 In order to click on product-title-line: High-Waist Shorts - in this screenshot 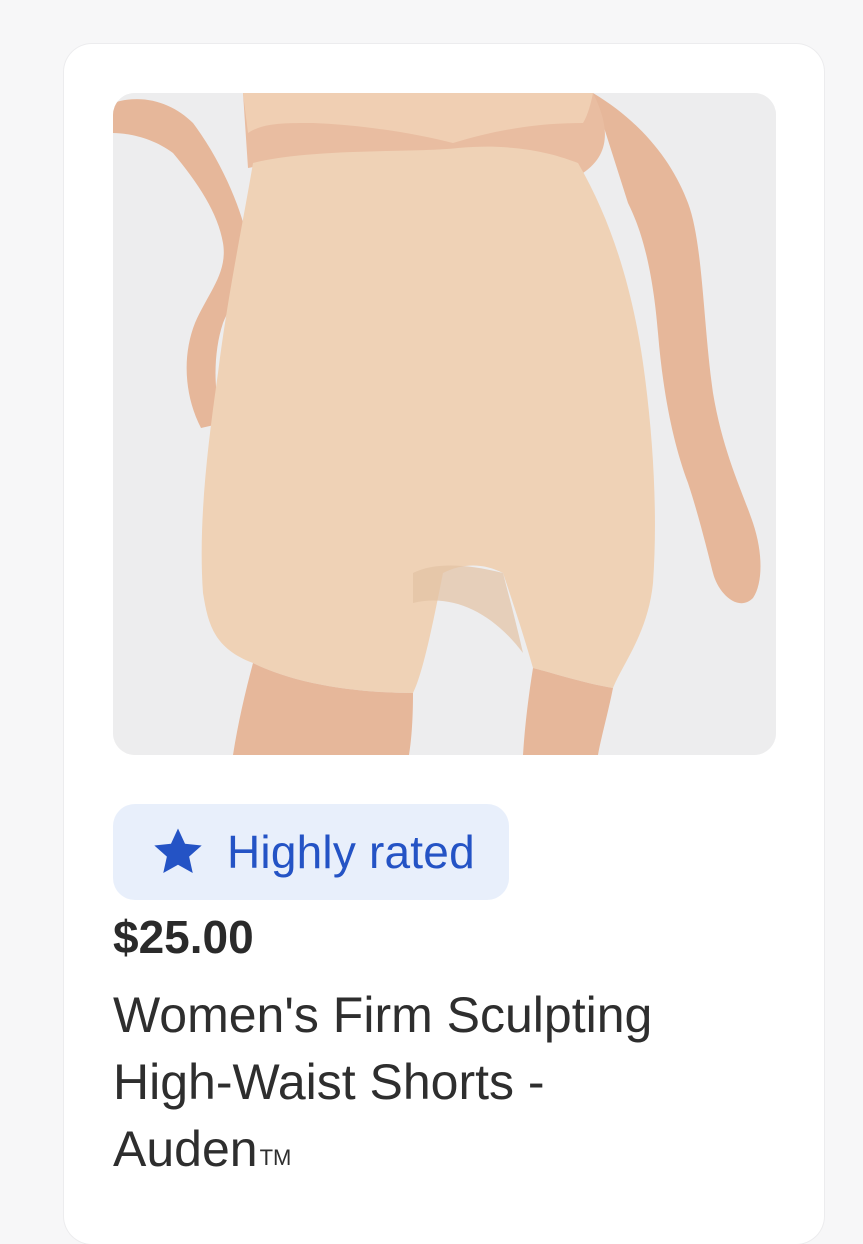, I will do `click(329, 1082)`.